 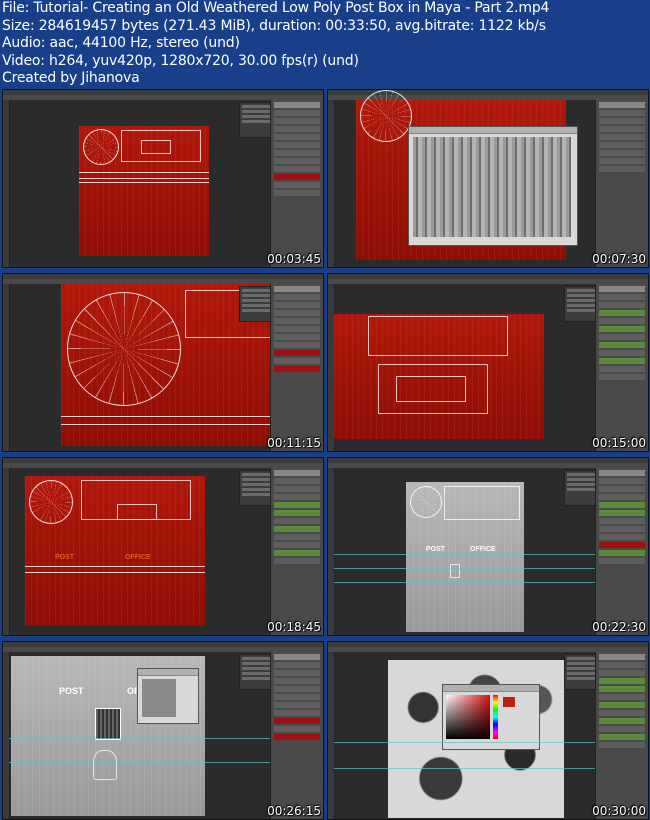 What do you see at coordinates (619, 443) in the screenshot?
I see `timestamp: 00:15:00` at bounding box center [619, 443].